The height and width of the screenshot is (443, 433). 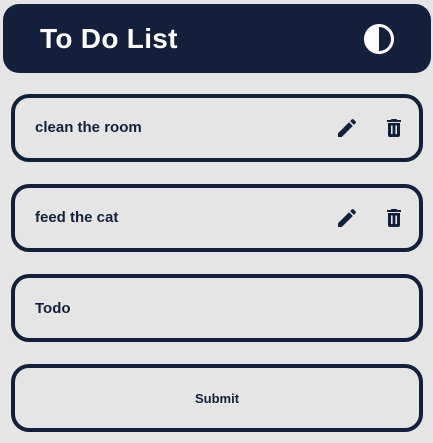 I want to click on todo-input-wrapper, so click(x=217, y=308).